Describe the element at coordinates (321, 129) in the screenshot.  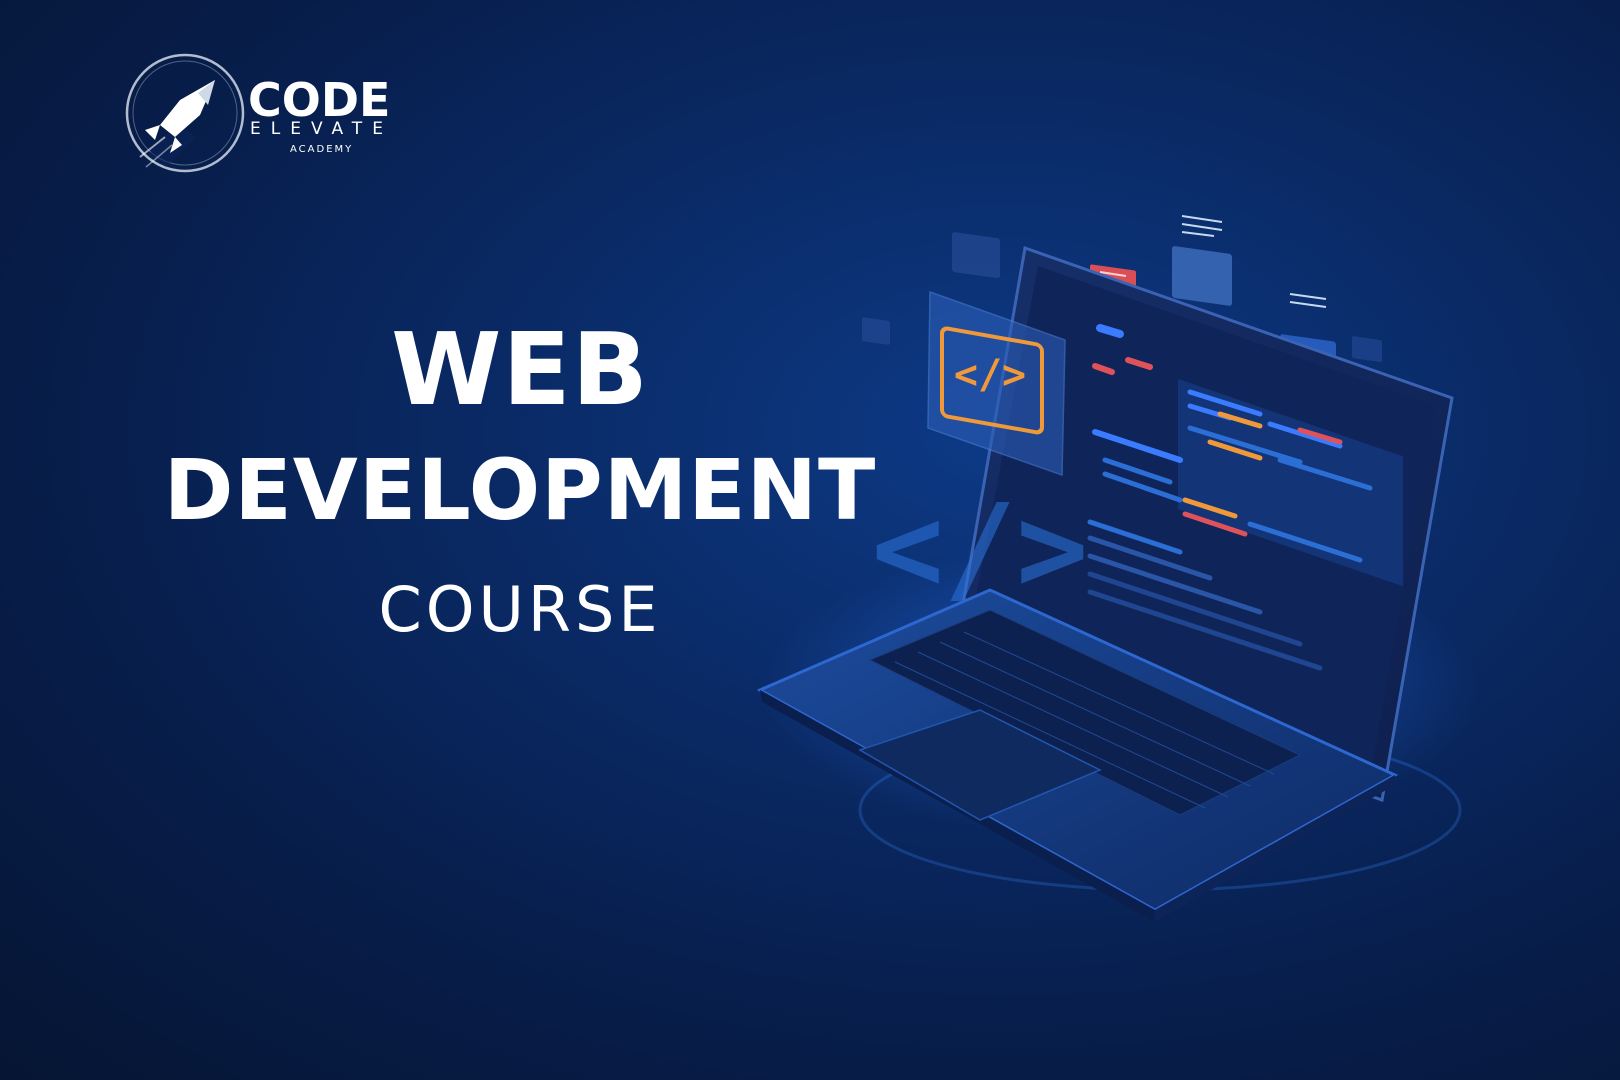
I see `logo-subtitle: ELEVATE` at that location.